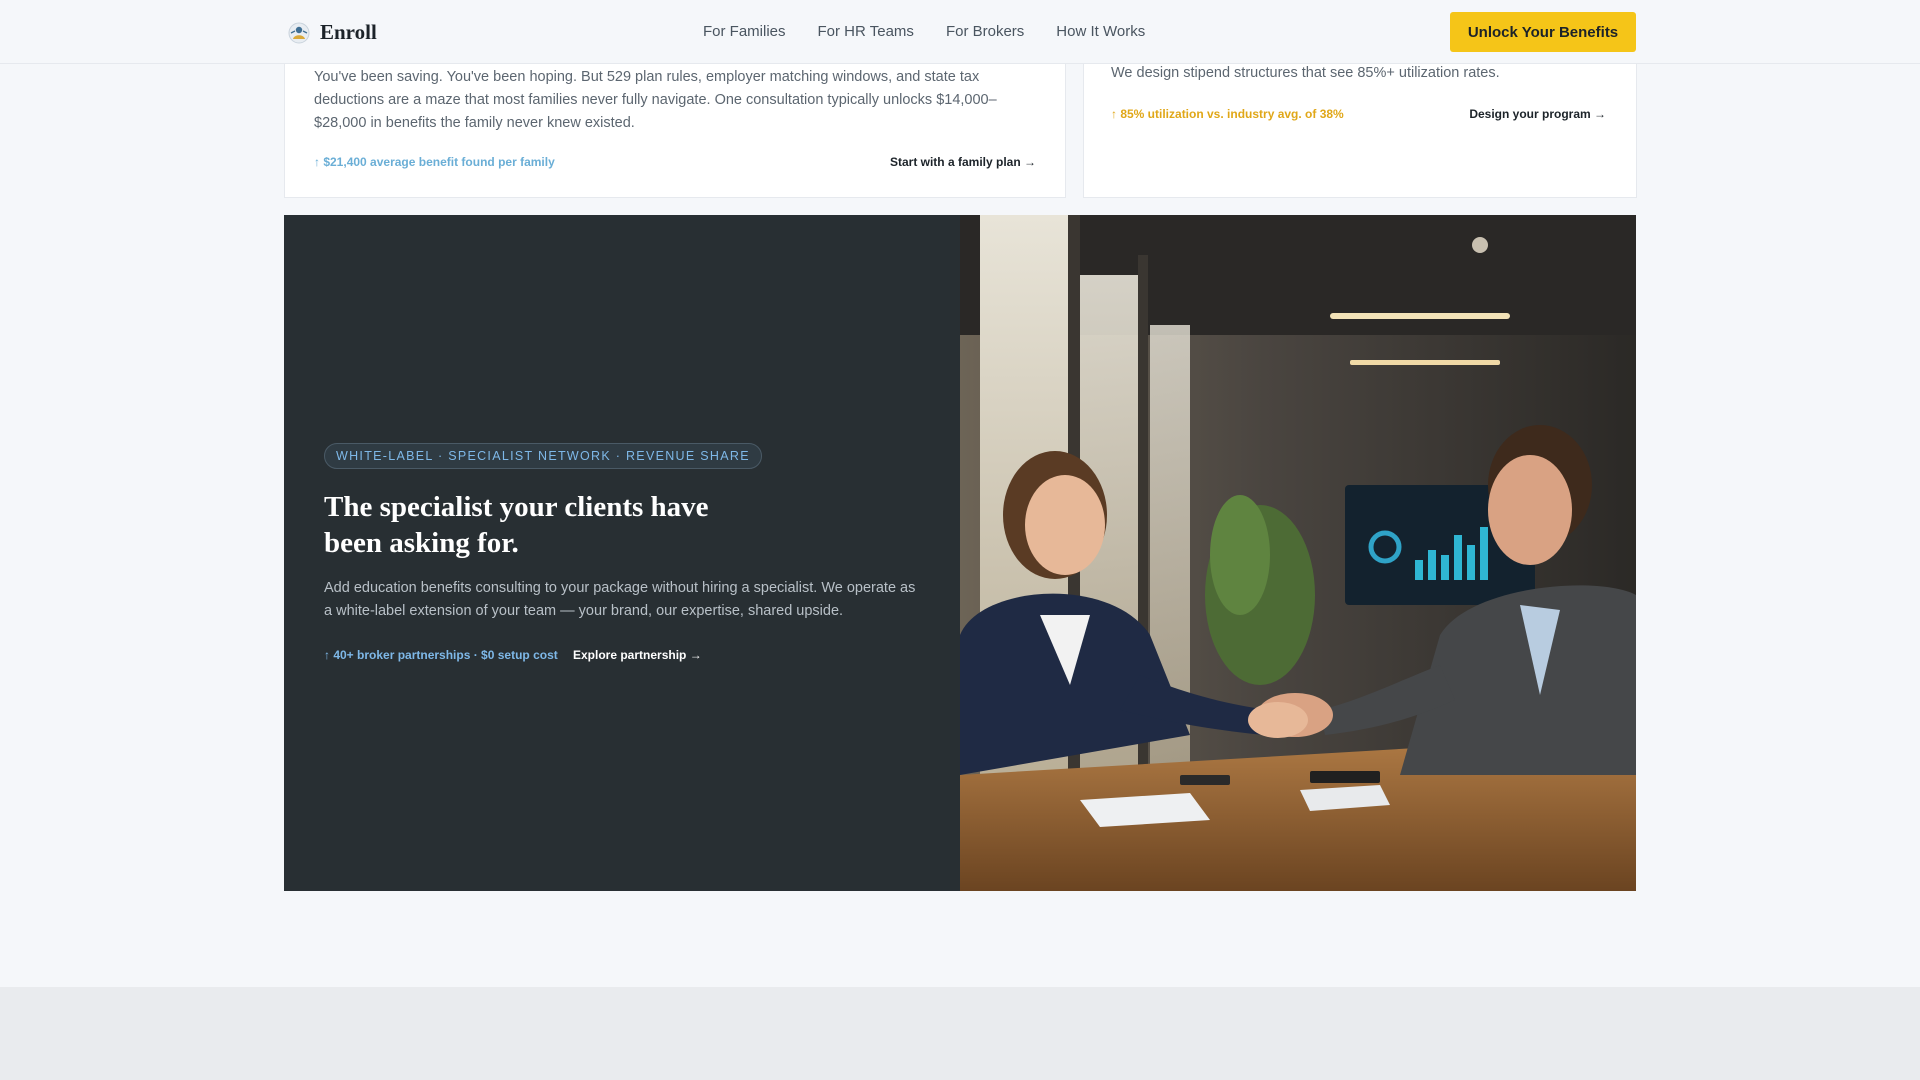 The height and width of the screenshot is (1080, 1920). Describe the element at coordinates (1543, 32) in the screenshot. I see `unlock-benefits-button: Unlock Your Benefits` at that location.